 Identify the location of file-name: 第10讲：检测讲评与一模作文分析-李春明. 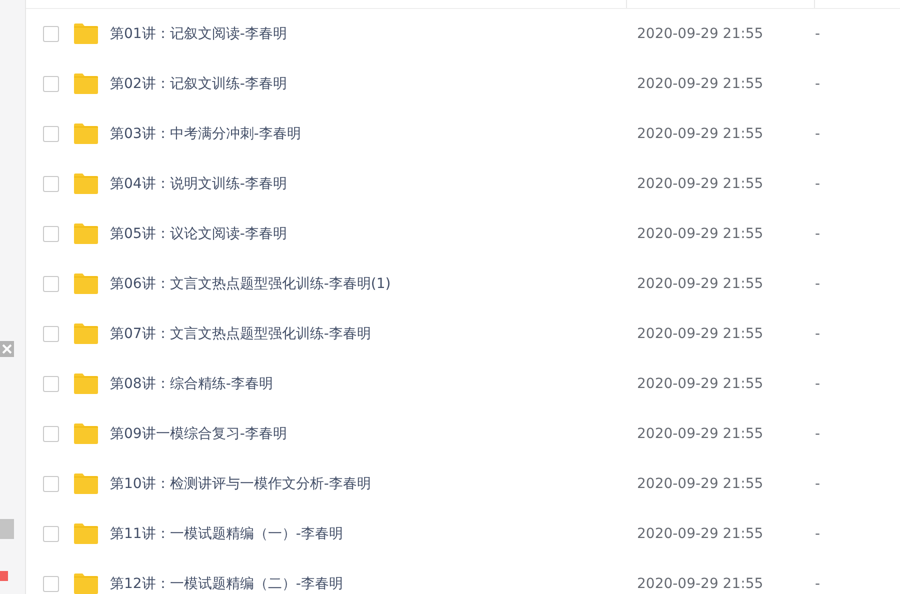
(240, 484).